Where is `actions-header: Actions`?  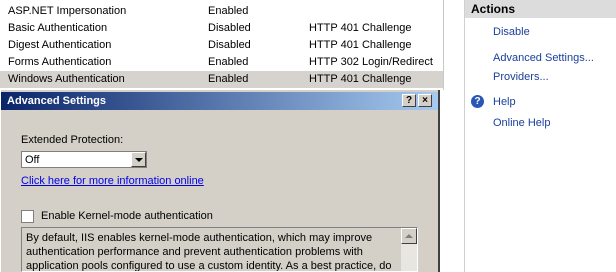
actions-header: Actions is located at coordinates (540, 9).